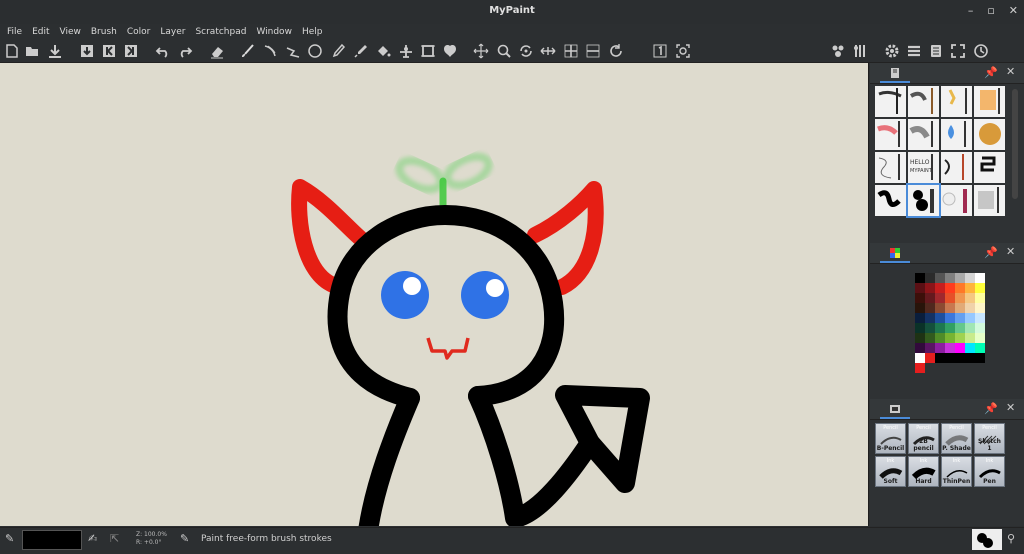 Image resolution: width=1024 pixels, height=554 pixels. Describe the element at coordinates (450, 51) in the screenshot. I see `symmetry-icon` at that location.